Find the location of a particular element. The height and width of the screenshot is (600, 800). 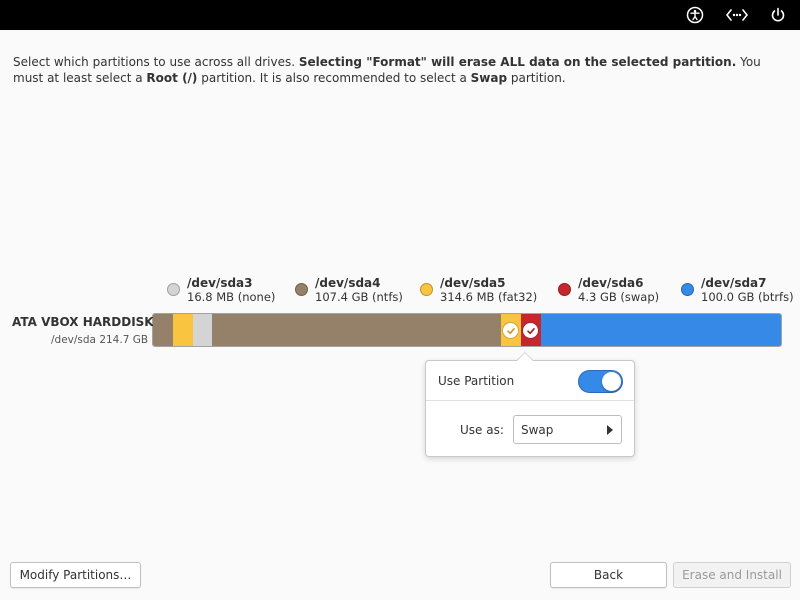

use-as-label: Use as: is located at coordinates (482, 430).